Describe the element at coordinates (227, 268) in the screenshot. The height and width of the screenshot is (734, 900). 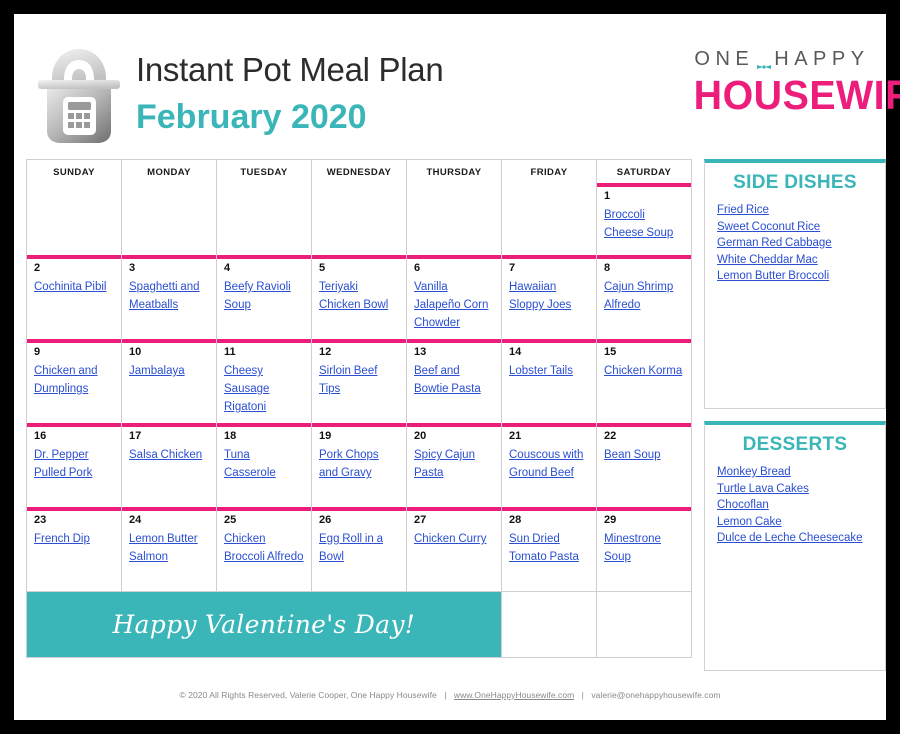
I see `day-number: 4` at that location.